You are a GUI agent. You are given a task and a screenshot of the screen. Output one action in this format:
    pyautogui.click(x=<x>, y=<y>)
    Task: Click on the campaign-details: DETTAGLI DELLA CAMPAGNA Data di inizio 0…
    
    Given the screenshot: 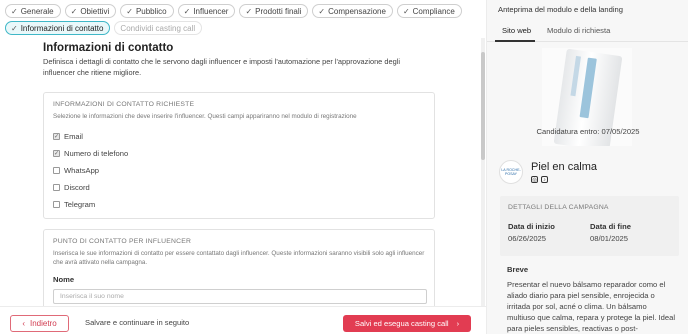 What is the action you would take?
    pyautogui.click(x=589, y=226)
    